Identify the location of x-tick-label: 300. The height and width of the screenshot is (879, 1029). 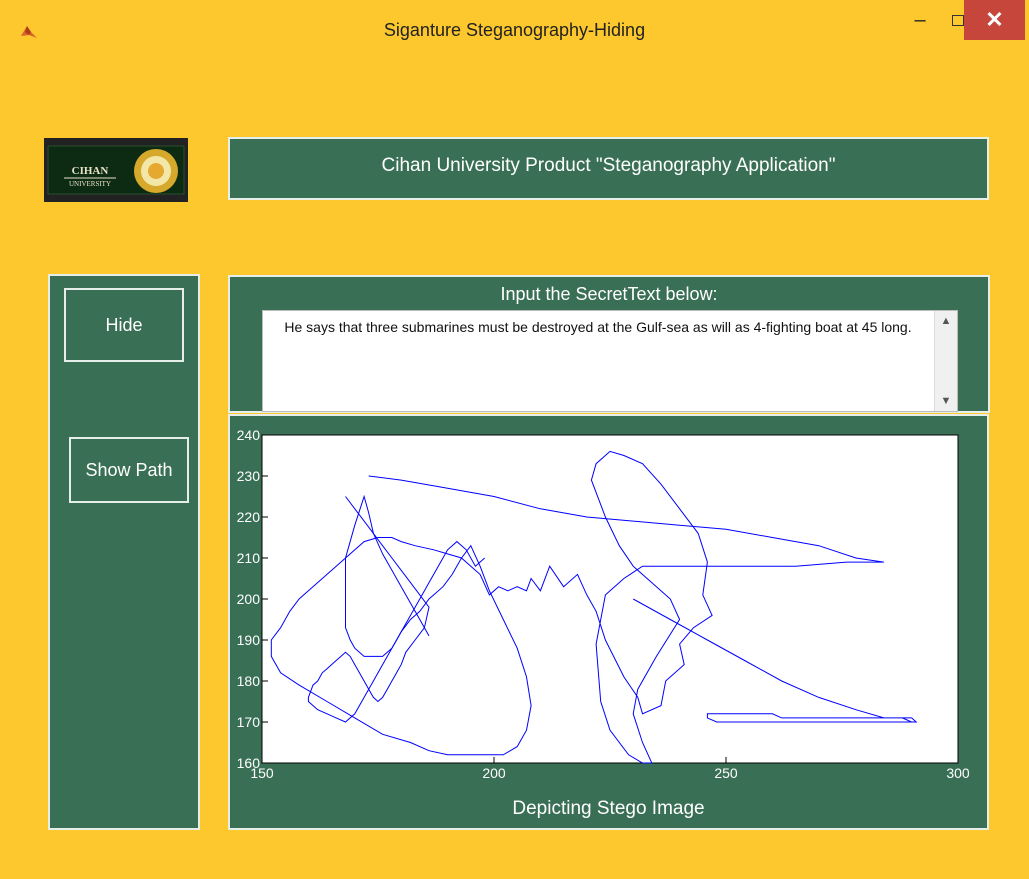
(958, 773).